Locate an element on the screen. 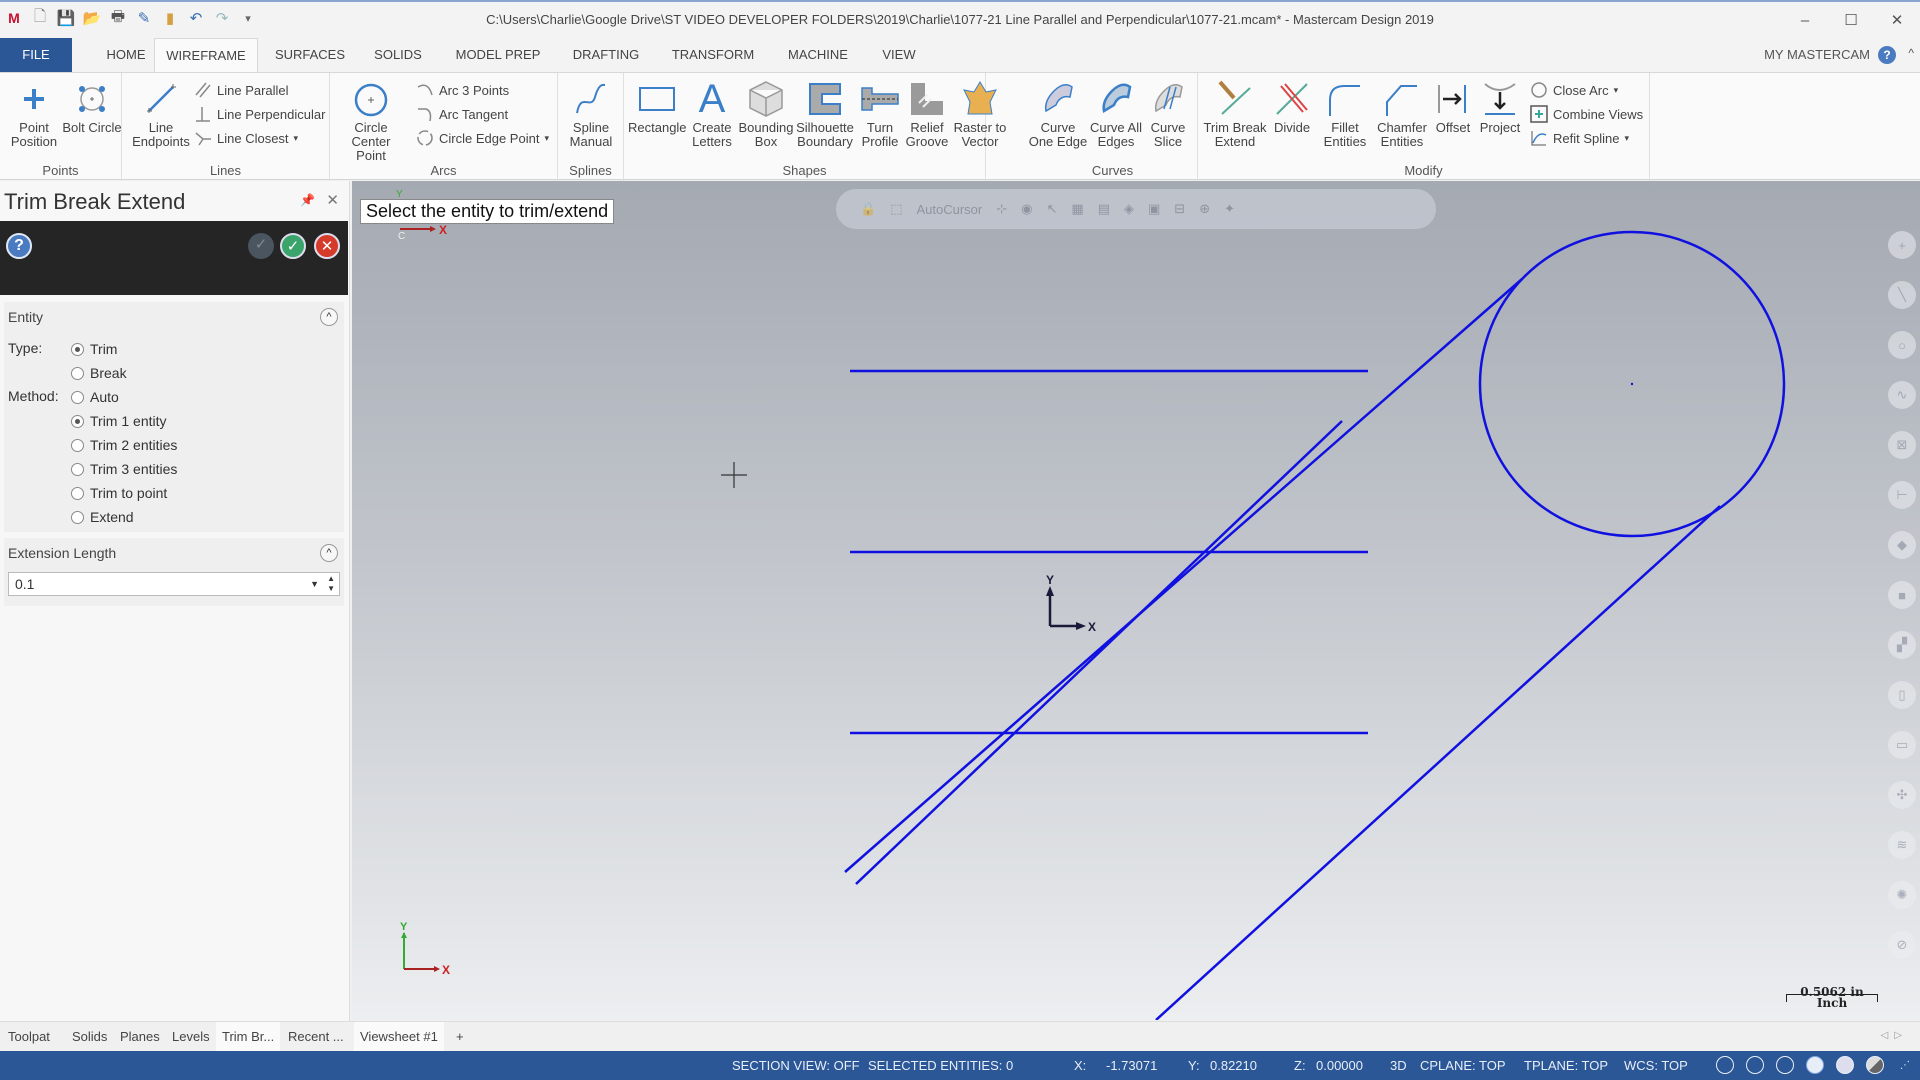 The width and height of the screenshot is (1920, 1080). tab-planes: Planes is located at coordinates (140, 1037).